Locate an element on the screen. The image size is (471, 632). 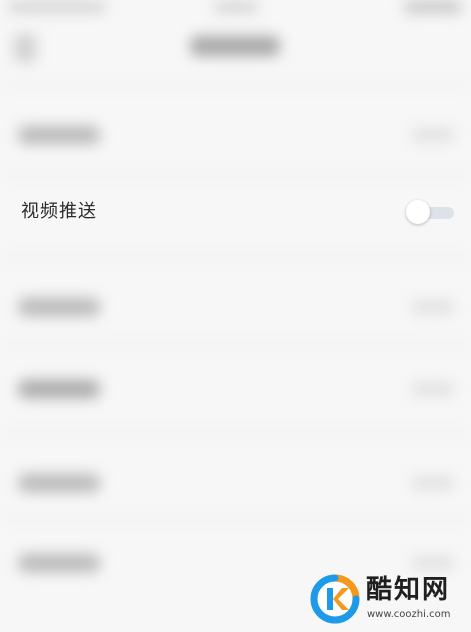
watermark-name: 酷知网 is located at coordinates (408, 590).